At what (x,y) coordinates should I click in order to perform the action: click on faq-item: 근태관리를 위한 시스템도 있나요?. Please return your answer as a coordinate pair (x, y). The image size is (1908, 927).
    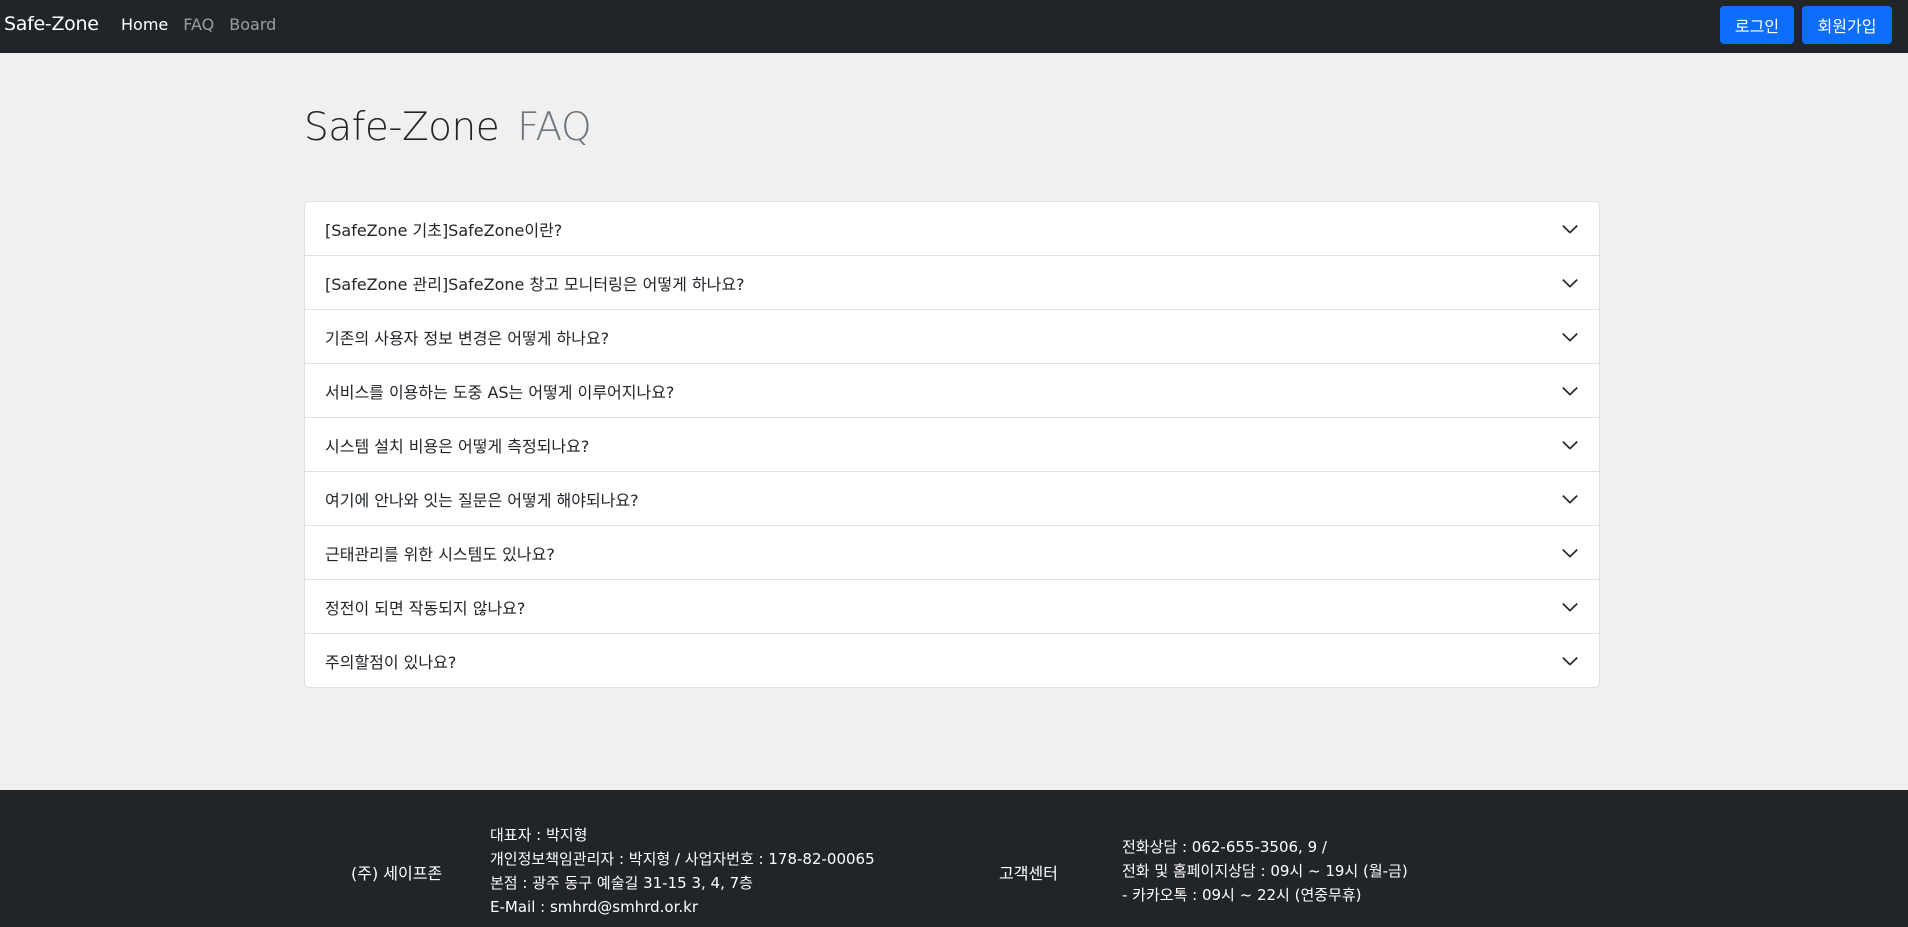
    Looking at the image, I should click on (952, 553).